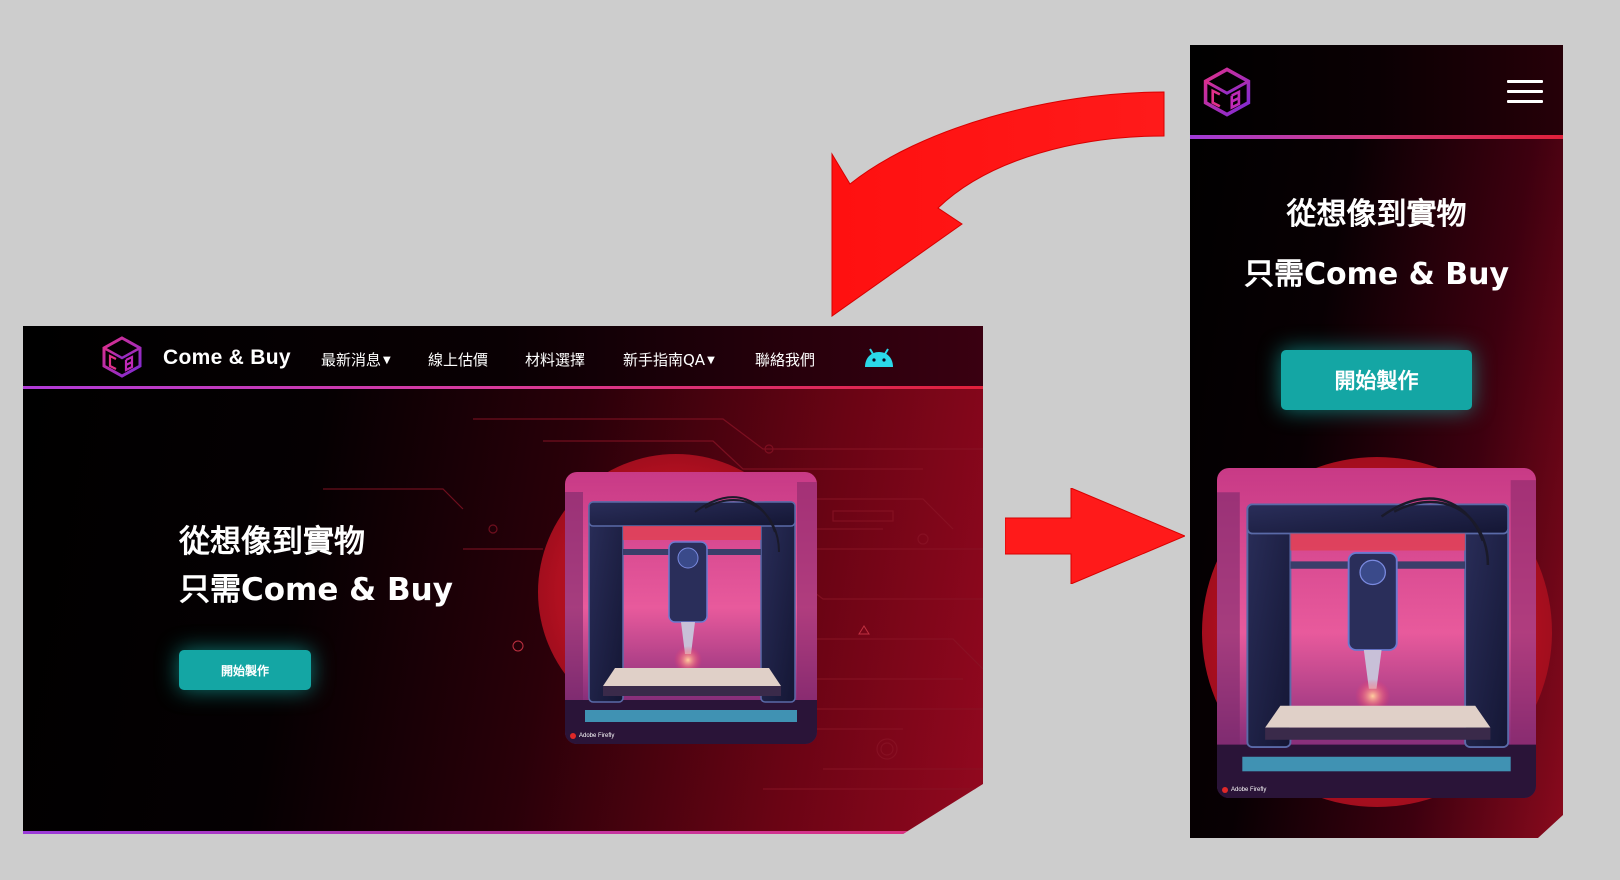 This screenshot has height=880, width=1620. I want to click on nav-item-contact: 聯絡我們, so click(785, 359).